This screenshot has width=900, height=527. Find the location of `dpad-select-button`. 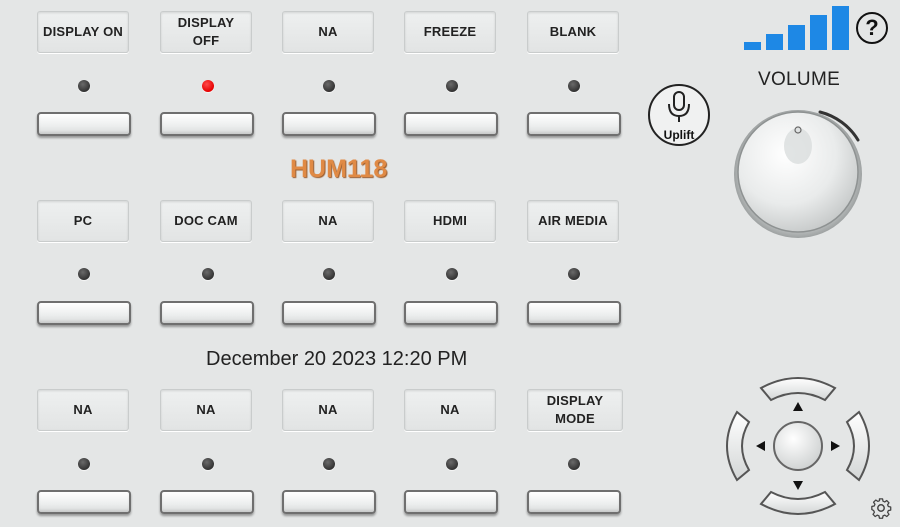

dpad-select-button is located at coordinates (798, 446).